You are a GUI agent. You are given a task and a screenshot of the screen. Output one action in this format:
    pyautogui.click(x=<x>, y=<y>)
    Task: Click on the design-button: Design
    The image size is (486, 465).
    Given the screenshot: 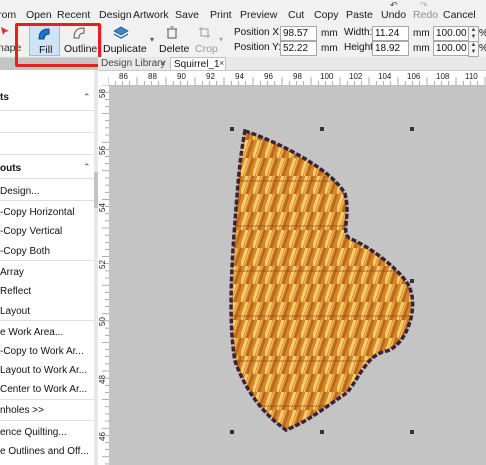 What is the action you would take?
    pyautogui.click(x=115, y=15)
    